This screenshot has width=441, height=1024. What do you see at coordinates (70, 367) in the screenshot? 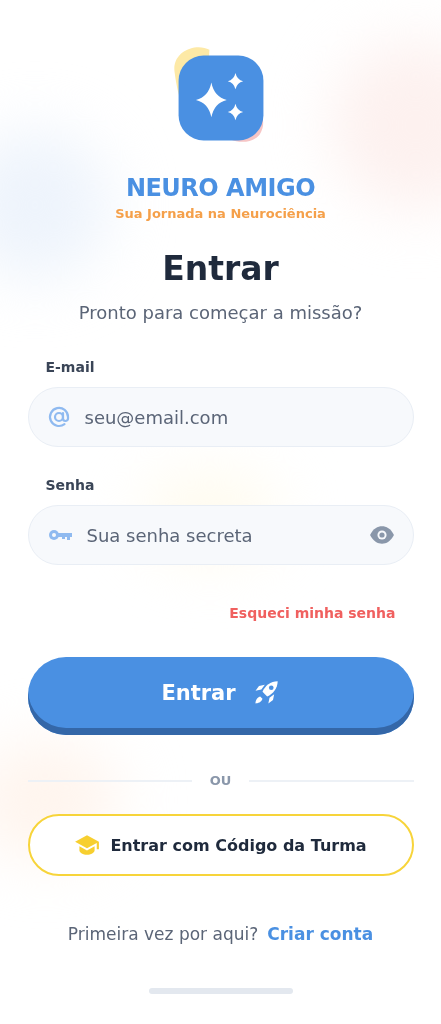
I see `field-label: E-mail` at bounding box center [70, 367].